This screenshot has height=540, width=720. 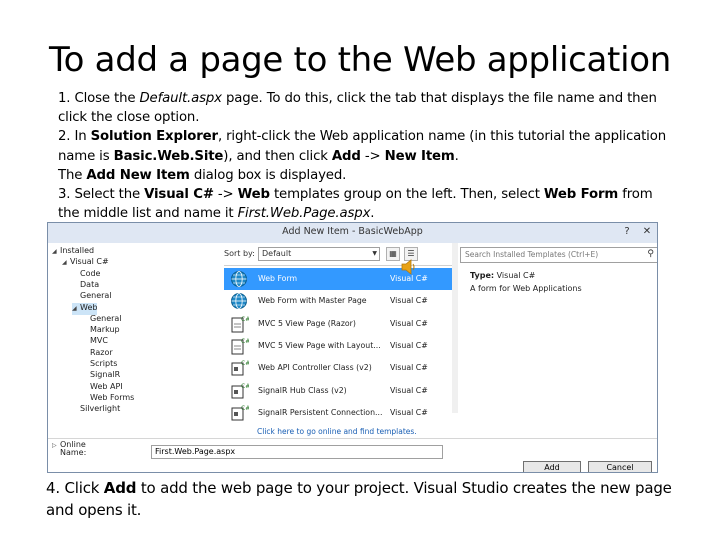 What do you see at coordinates (408, 267) in the screenshot?
I see `speaker-icon` at bounding box center [408, 267].